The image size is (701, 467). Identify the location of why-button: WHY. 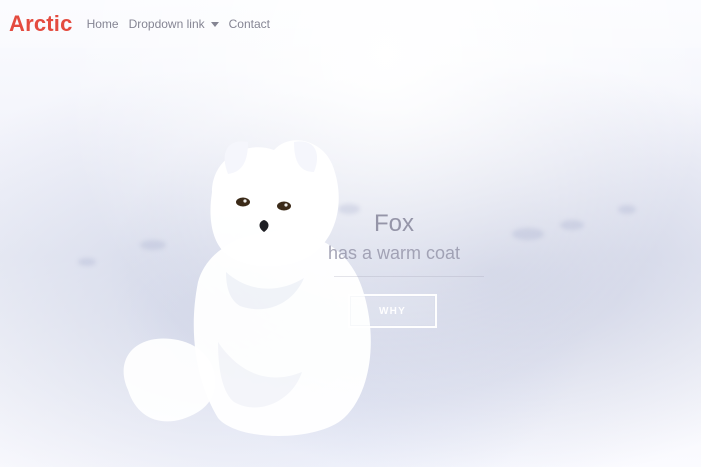
(392, 311).